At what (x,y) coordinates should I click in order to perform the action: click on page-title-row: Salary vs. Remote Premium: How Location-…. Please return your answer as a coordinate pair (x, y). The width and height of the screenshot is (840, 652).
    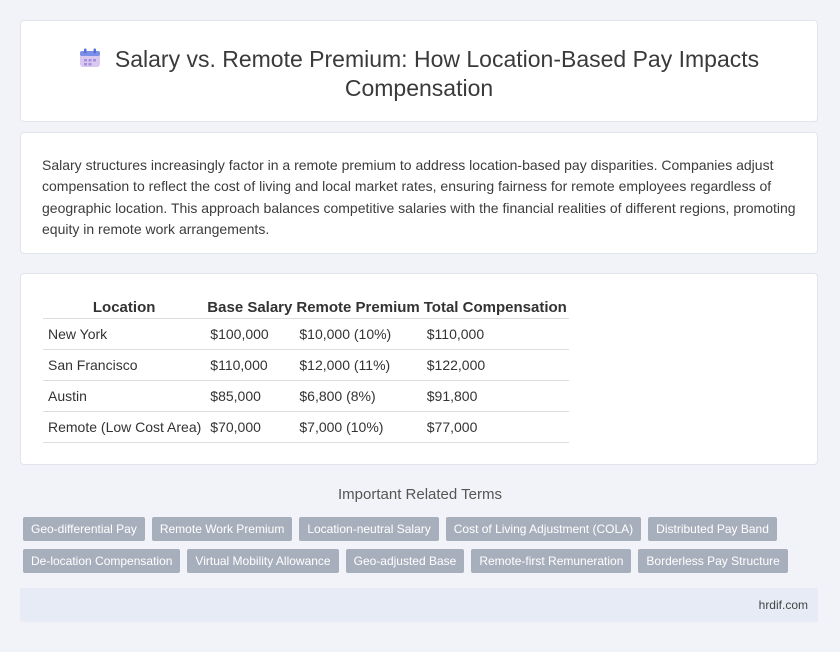
    Looking at the image, I should click on (419, 74).